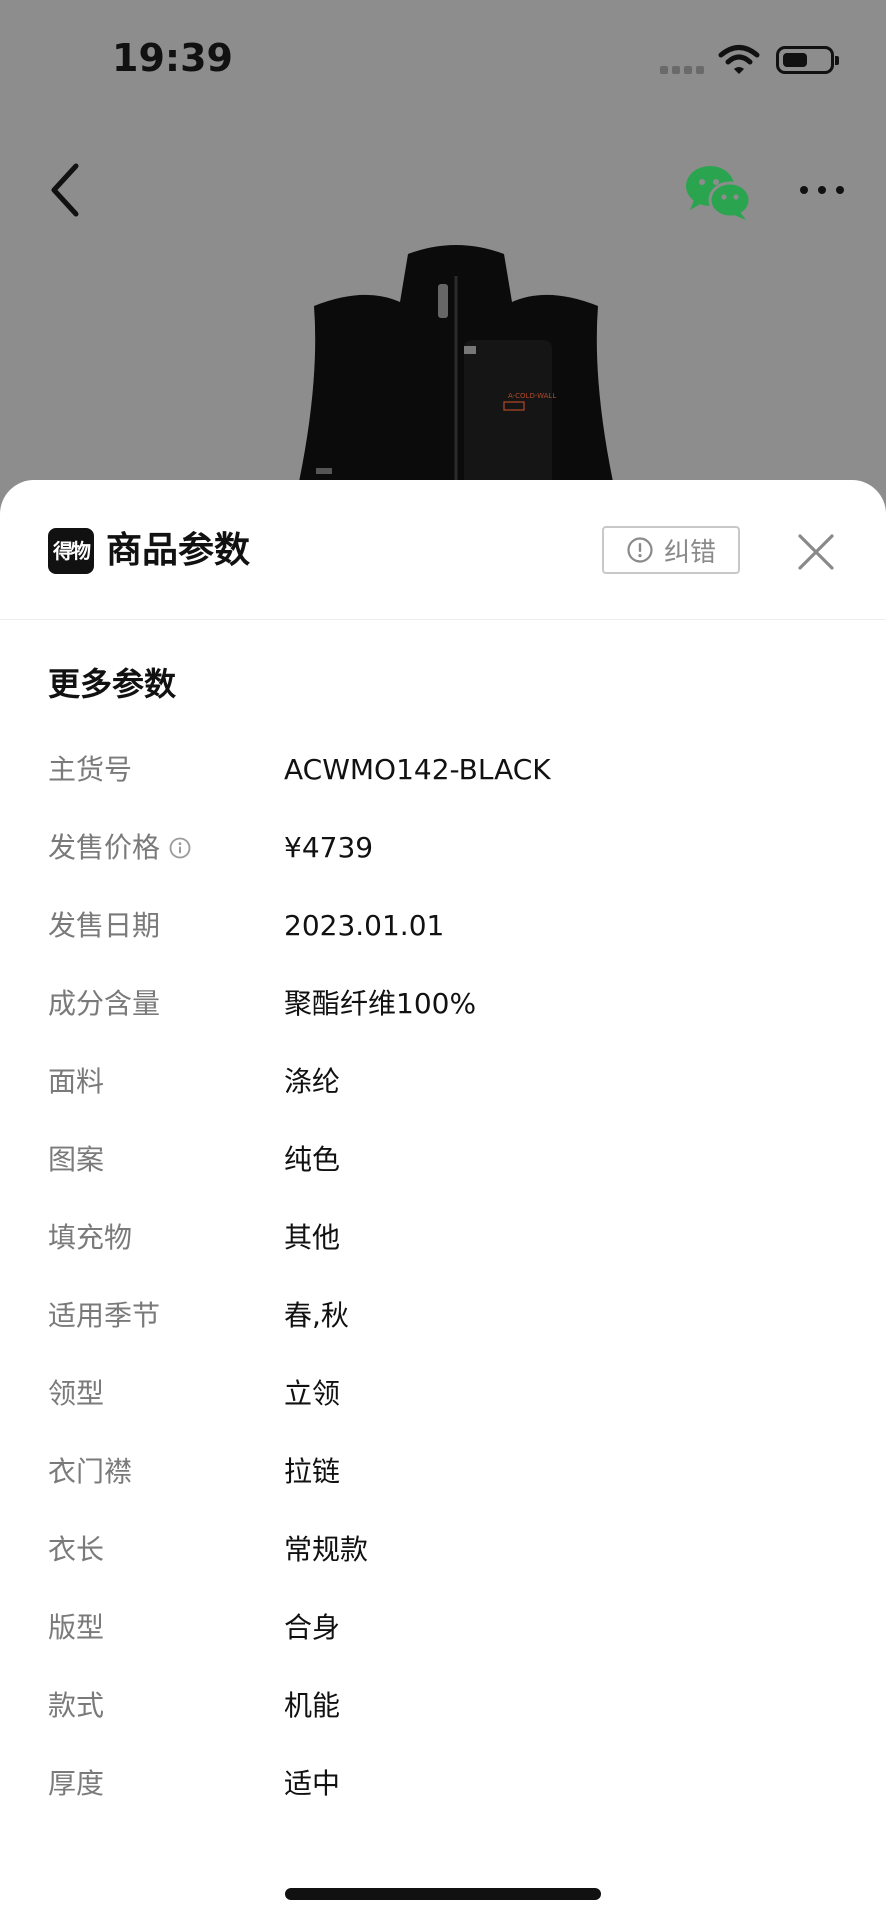  Describe the element at coordinates (443, 1409) in the screenshot. I see `param-row: 领型 立领` at that location.